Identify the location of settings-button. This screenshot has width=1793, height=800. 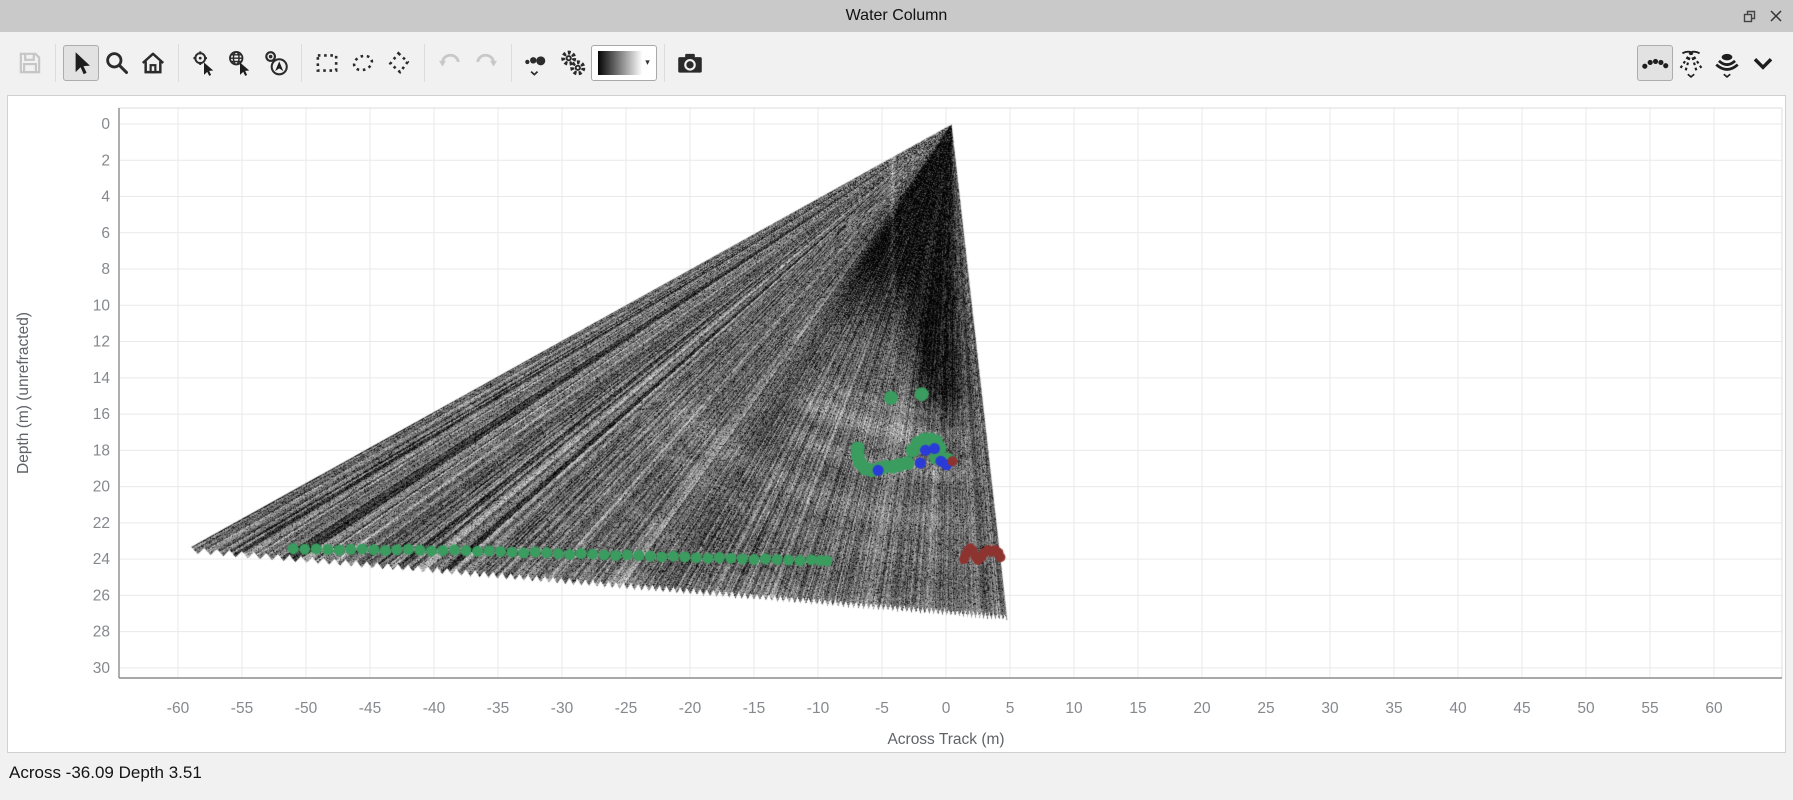
(573, 63).